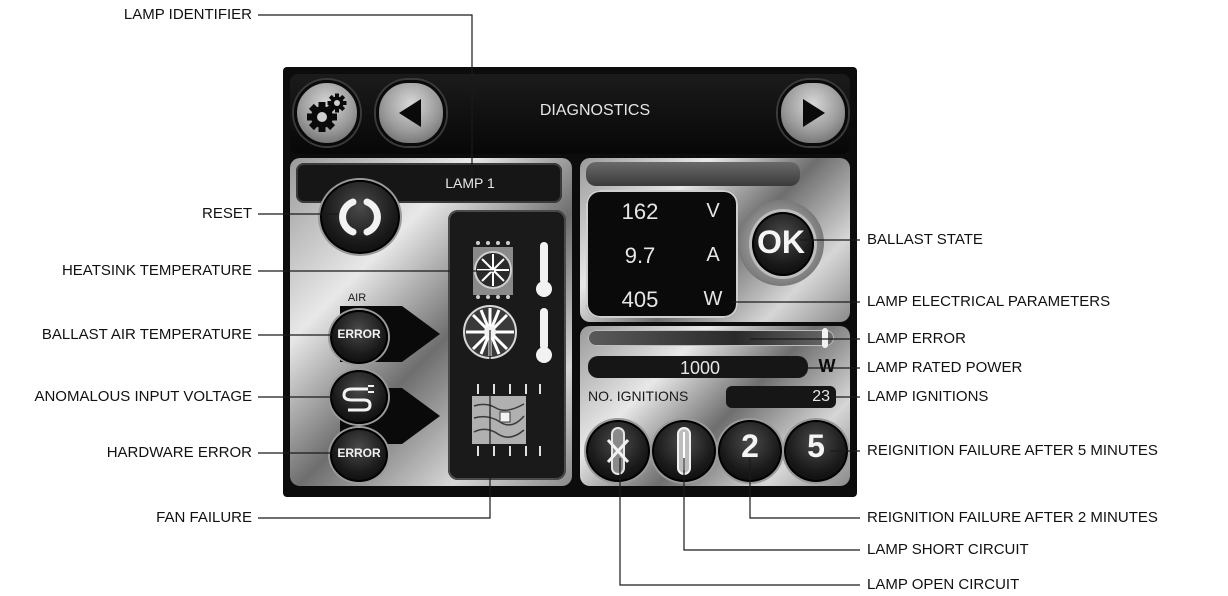 This screenshot has width=1228, height=596. I want to click on callout-reignition-failure-5: REIGNITION FAILURE AFTER 5 MINUTES, so click(1012, 450).